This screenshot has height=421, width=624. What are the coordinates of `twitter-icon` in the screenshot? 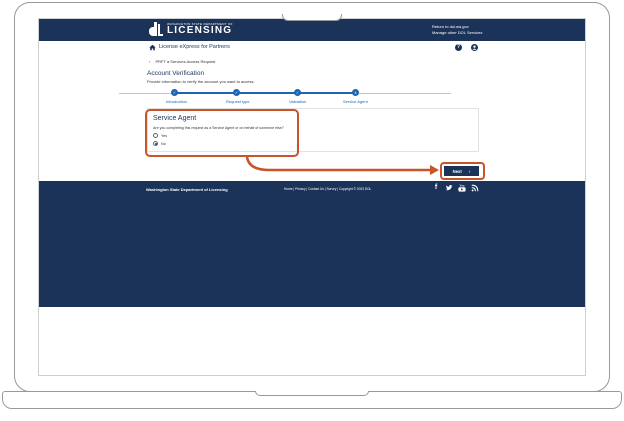 It's located at (449, 188).